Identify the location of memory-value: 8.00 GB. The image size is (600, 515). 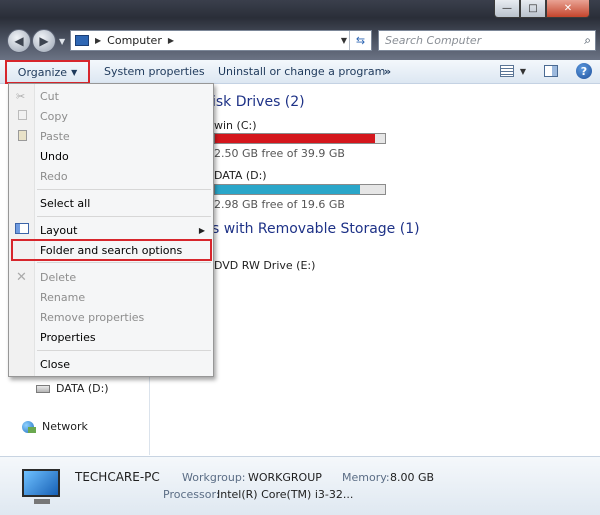
(412, 477).